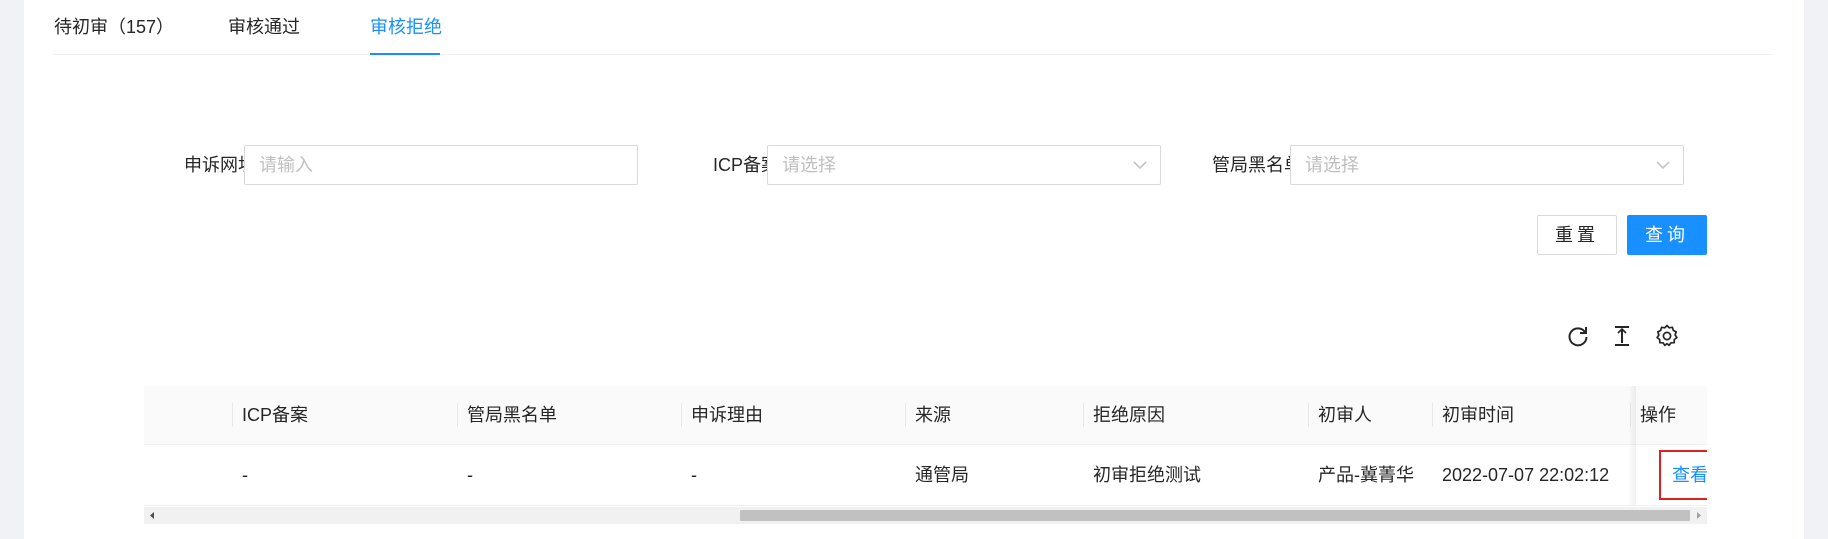 The height and width of the screenshot is (539, 1828). Describe the element at coordinates (809, 165) in the screenshot. I see `icp-select-placeholder: 请选择` at that location.